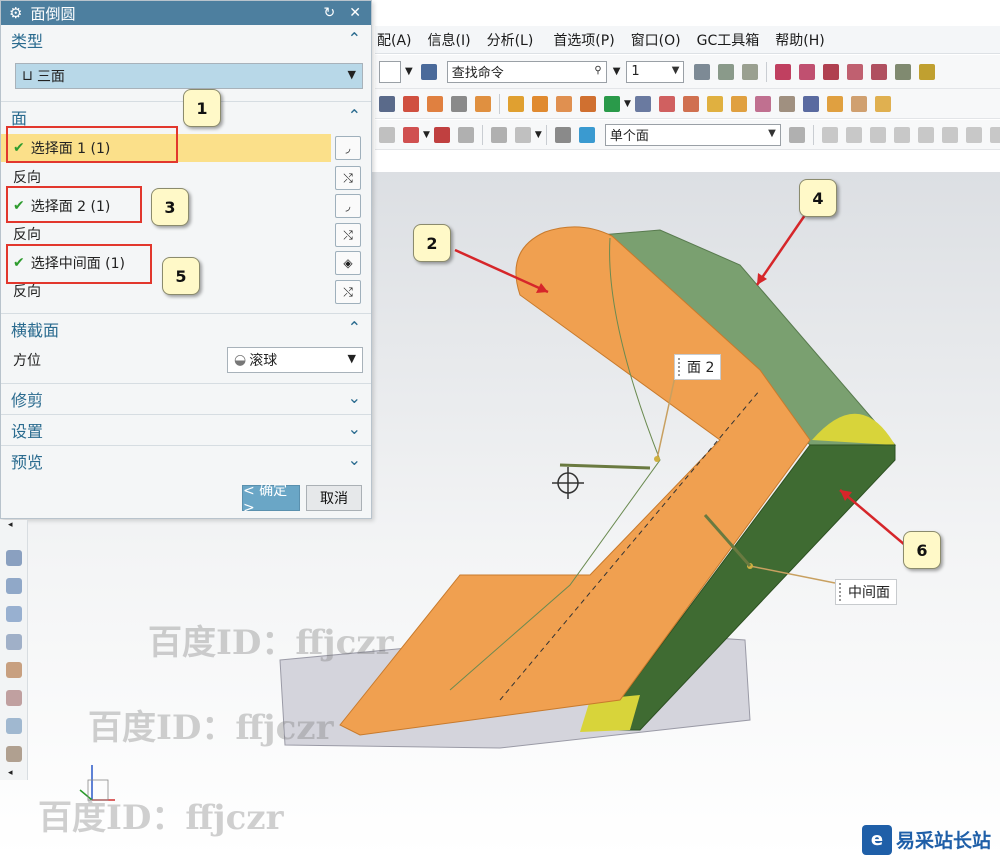 This screenshot has width=1000, height=857. I want to click on brand-text: 易采站长站, so click(944, 841).